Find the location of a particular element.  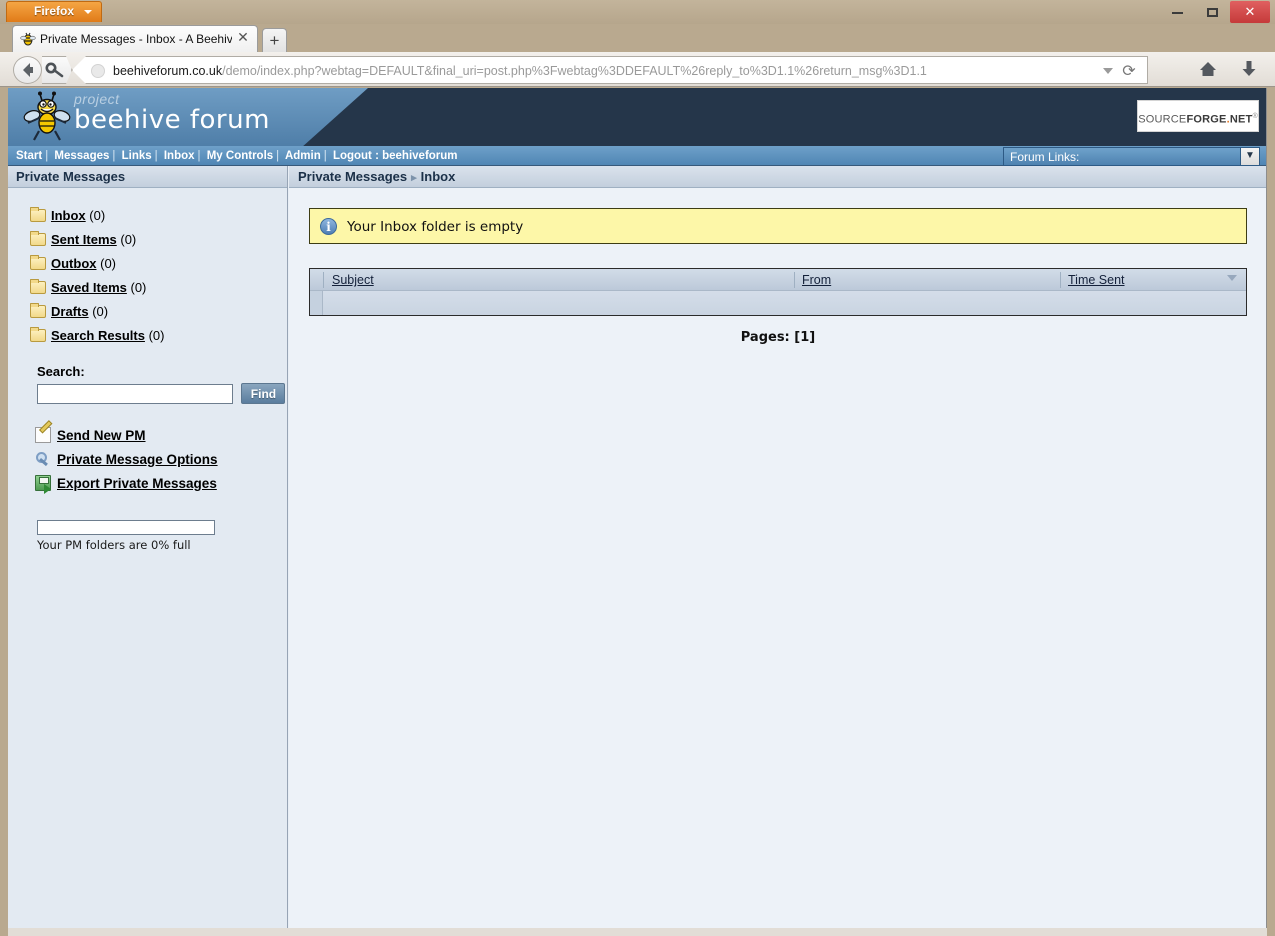

downloads-button is located at coordinates (1249, 70).